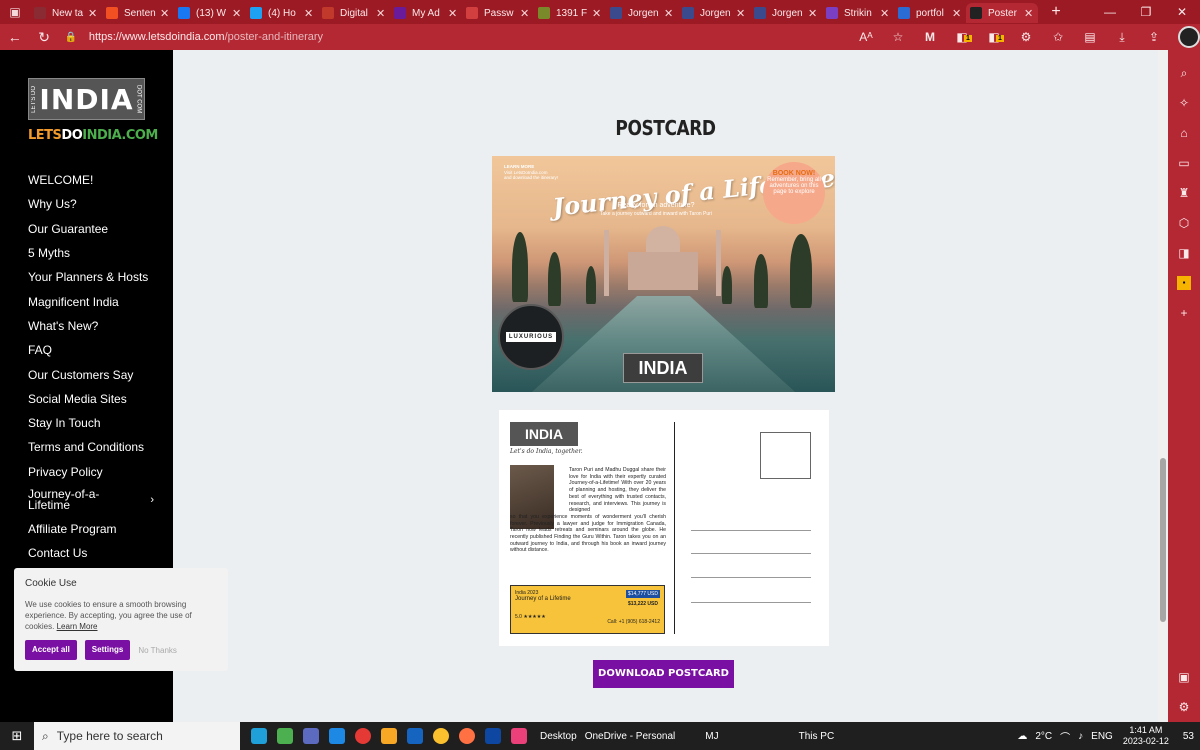 The height and width of the screenshot is (750, 1200). Describe the element at coordinates (962, 37) in the screenshot. I see `extension-badge-1: ◧ 1` at that location.